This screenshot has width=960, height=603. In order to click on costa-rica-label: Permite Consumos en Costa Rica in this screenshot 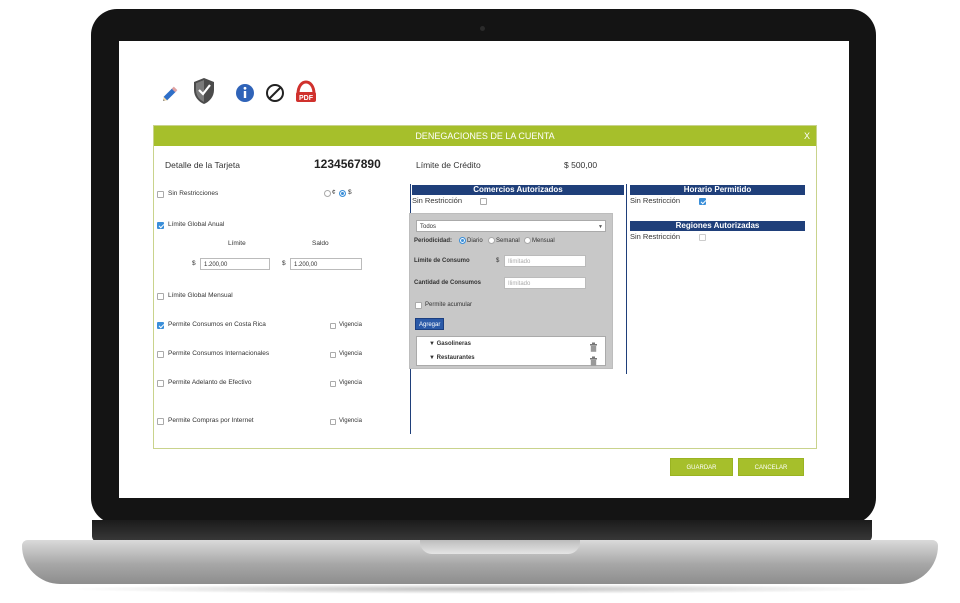, I will do `click(217, 324)`.